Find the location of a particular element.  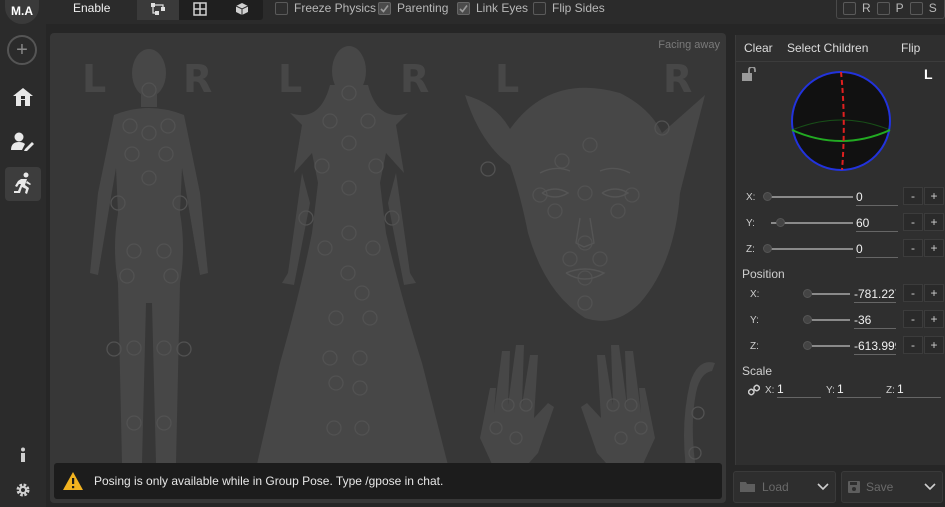

scale-x-input: 1 is located at coordinates (799, 389).